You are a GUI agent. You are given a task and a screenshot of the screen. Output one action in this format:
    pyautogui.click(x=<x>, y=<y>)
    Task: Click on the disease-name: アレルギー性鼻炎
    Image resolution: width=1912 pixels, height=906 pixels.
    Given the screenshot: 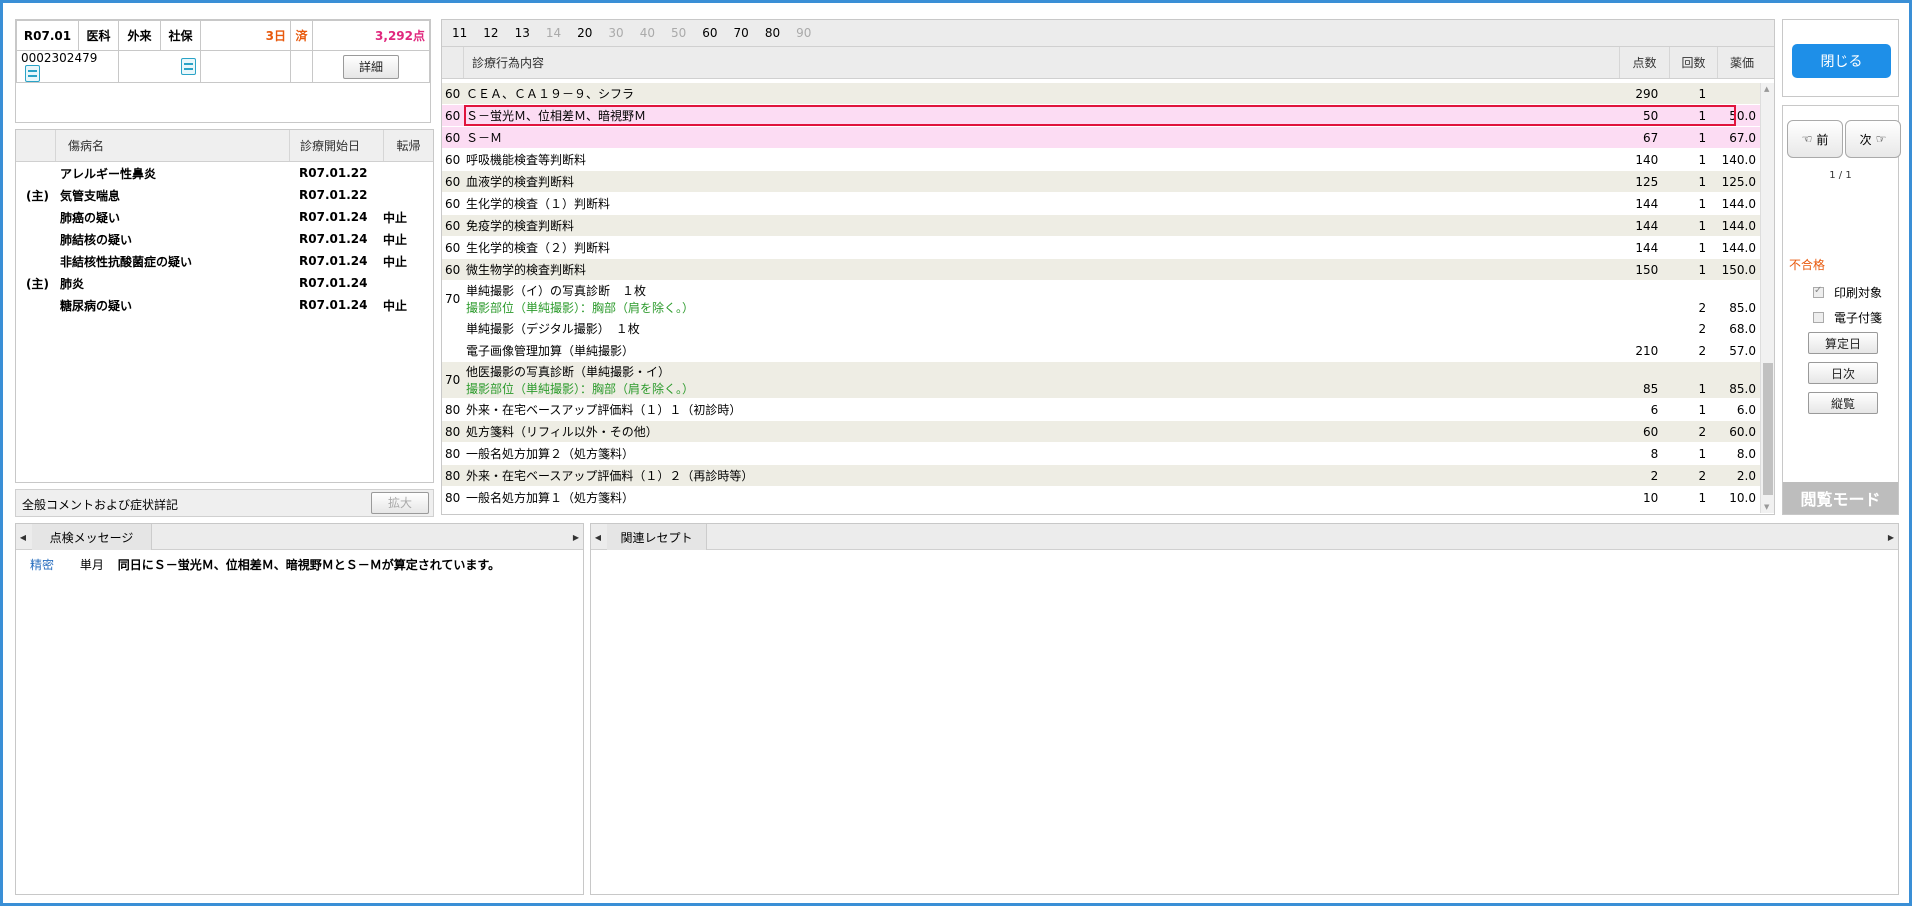 What is the action you would take?
    pyautogui.click(x=108, y=173)
    